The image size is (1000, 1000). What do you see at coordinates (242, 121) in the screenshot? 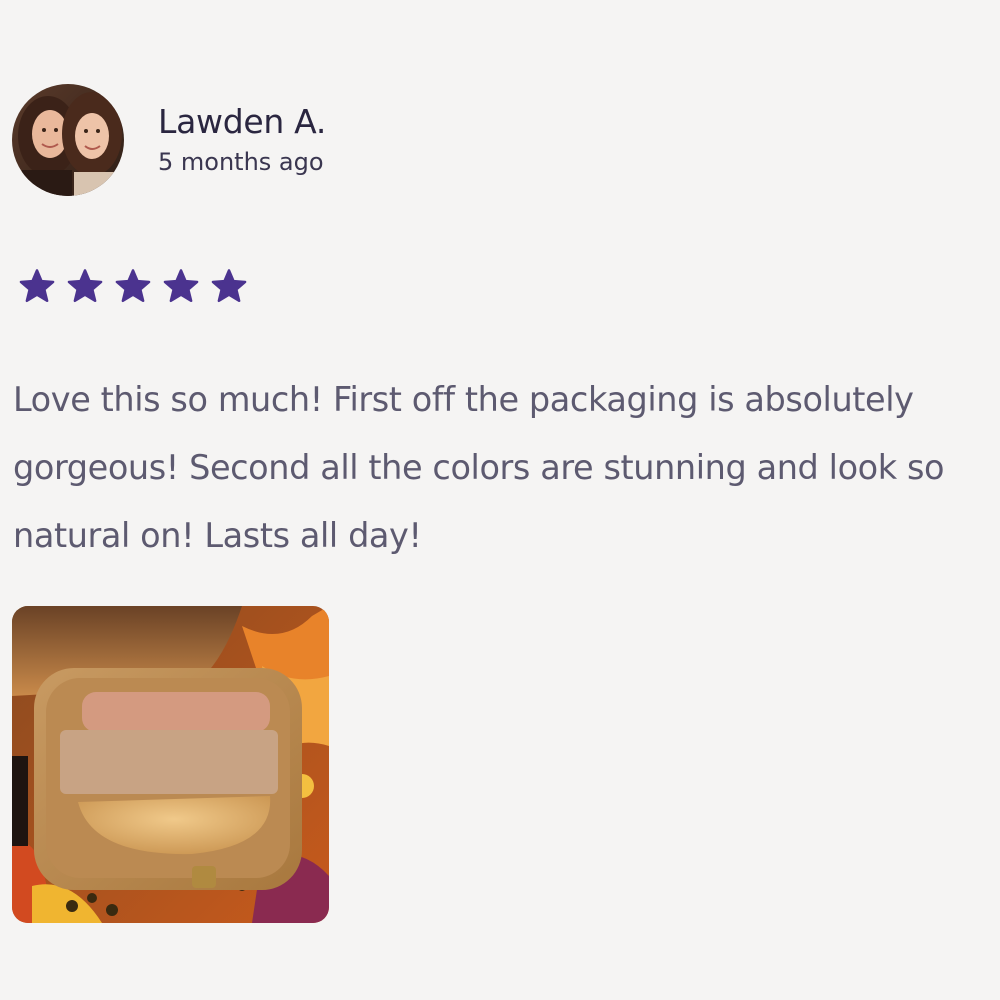
I see `reviewer-name: Lawden A.` at bounding box center [242, 121].